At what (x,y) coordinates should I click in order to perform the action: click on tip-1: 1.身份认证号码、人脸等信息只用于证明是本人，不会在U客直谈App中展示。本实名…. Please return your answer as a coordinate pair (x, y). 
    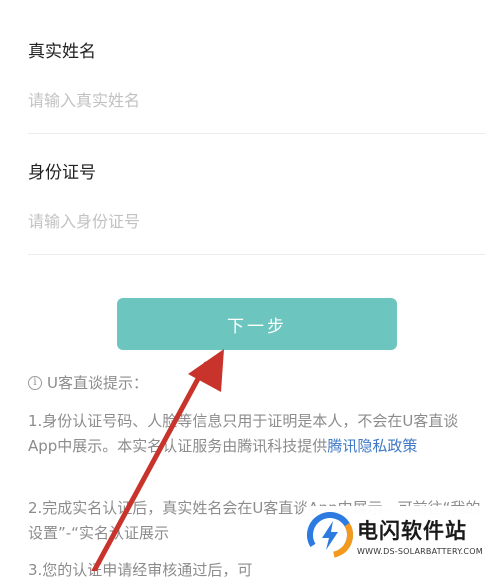
    Looking at the image, I should click on (255, 434).